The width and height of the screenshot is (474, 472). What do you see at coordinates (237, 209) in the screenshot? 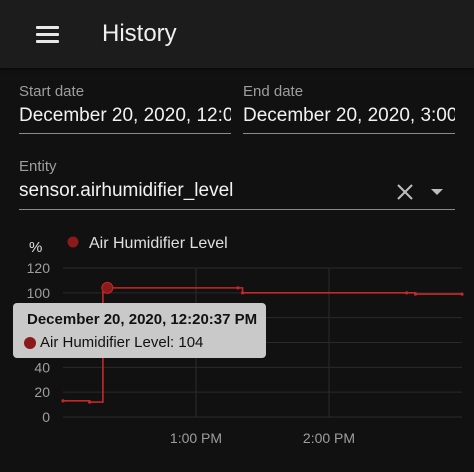
I see `entity-underline` at bounding box center [237, 209].